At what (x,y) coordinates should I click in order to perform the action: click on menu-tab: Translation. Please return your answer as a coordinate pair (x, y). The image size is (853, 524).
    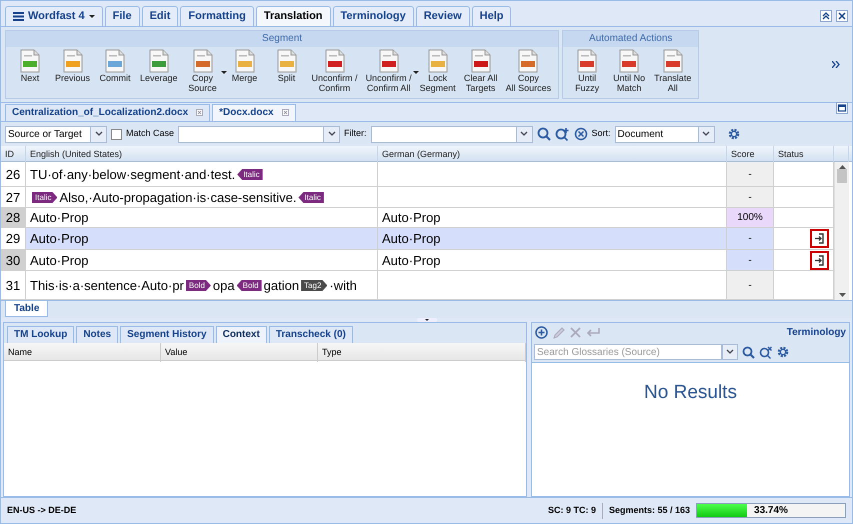
    Looking at the image, I should click on (293, 16).